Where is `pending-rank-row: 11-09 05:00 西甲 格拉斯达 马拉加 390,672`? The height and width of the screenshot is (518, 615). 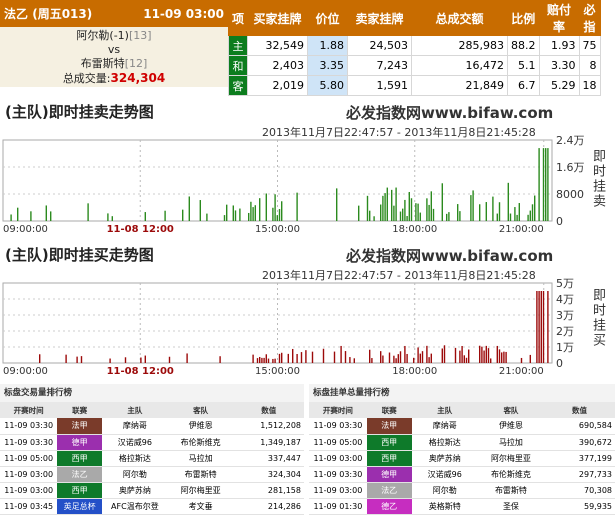
pending-rank-row: 11-09 05:00 西甲 格拉斯达 马拉加 390,672 is located at coordinates (462, 442).